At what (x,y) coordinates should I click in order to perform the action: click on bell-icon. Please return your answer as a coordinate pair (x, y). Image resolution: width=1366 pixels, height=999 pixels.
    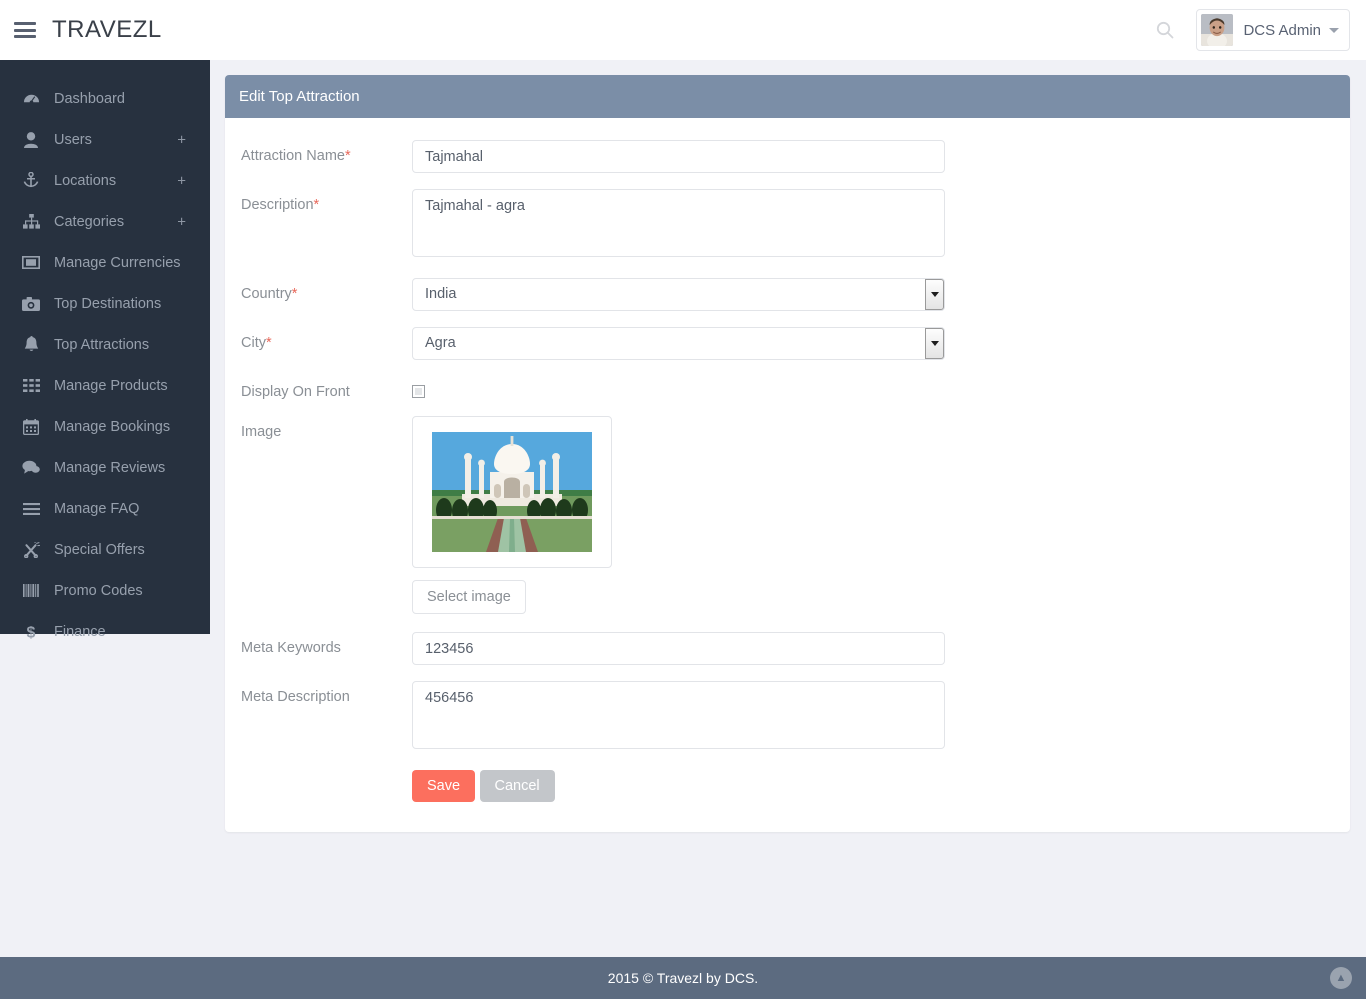
    Looking at the image, I should click on (31, 344).